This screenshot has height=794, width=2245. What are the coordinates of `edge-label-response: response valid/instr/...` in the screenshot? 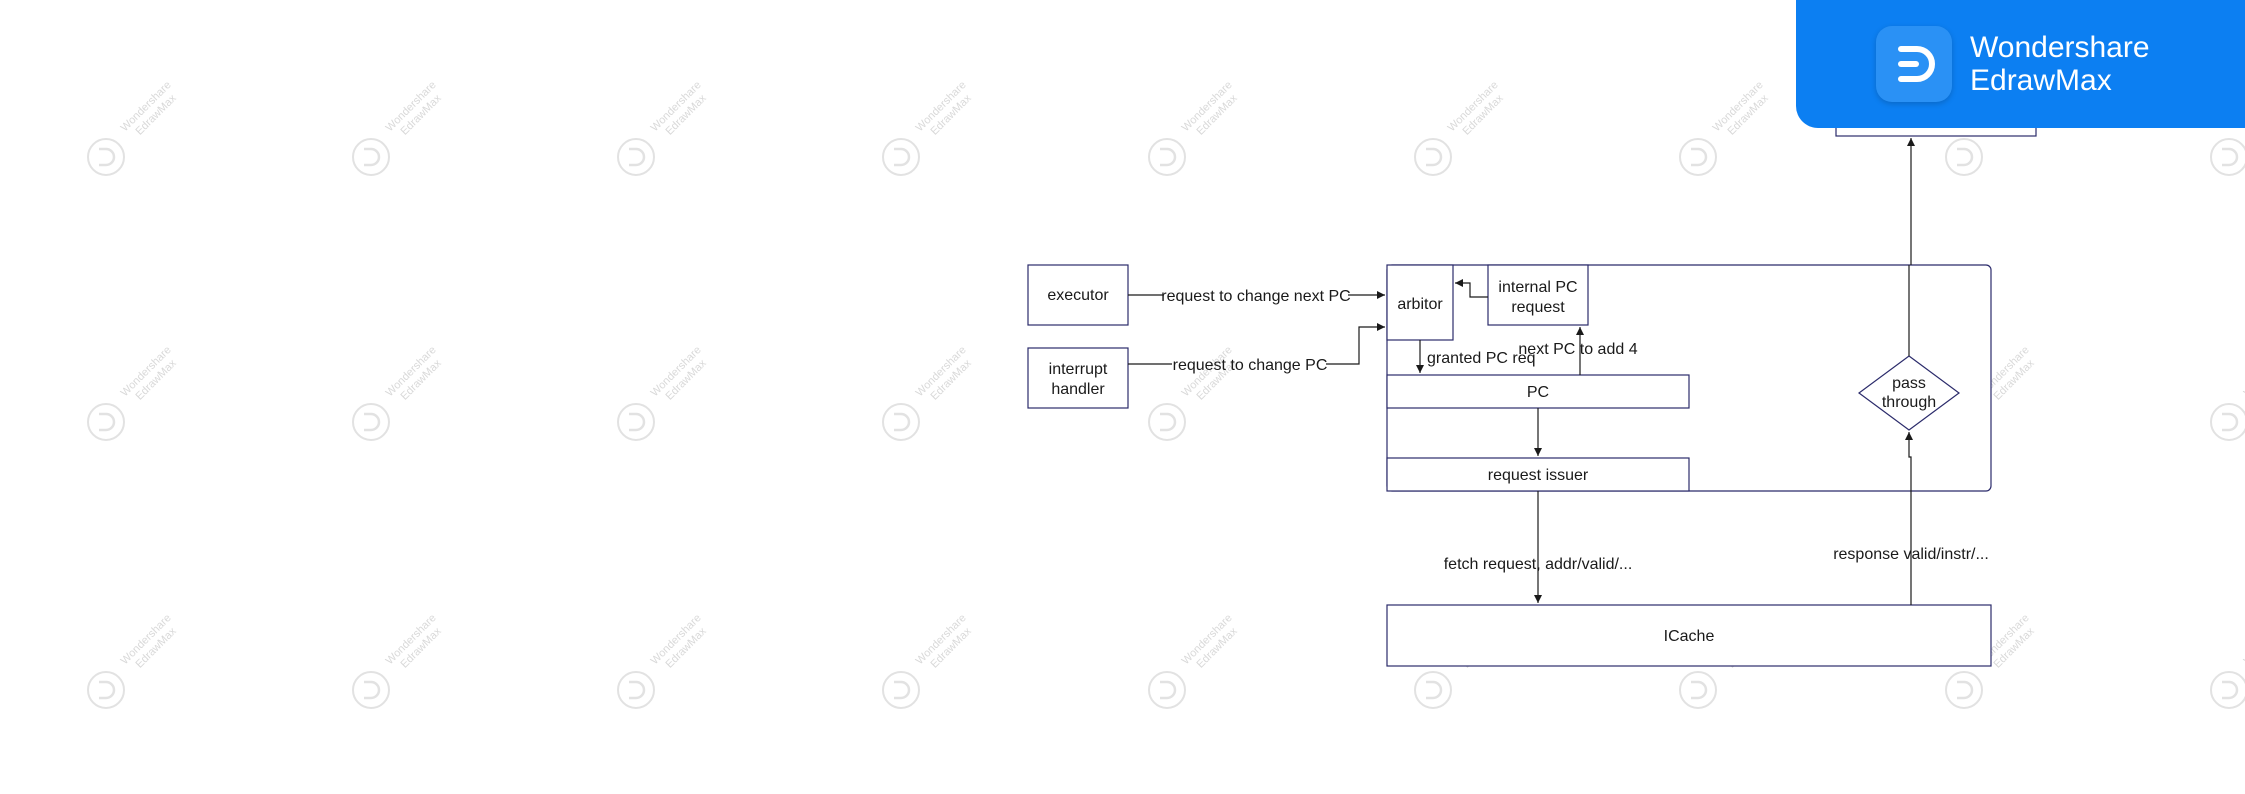 It's located at (1911, 554).